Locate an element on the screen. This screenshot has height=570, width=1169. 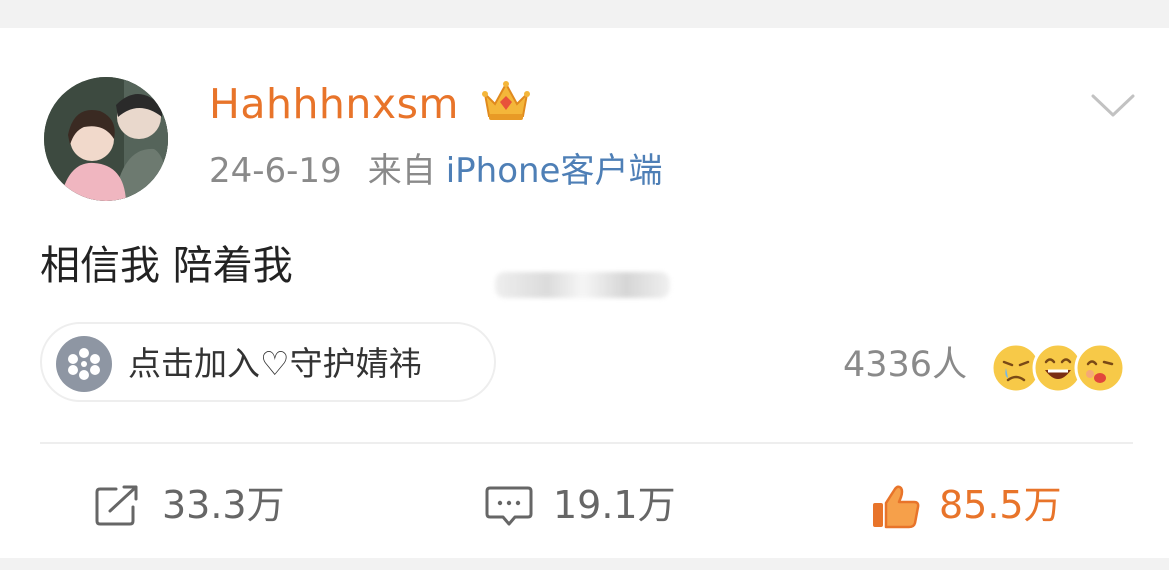
source-label: 来自 is located at coordinates (401, 171).